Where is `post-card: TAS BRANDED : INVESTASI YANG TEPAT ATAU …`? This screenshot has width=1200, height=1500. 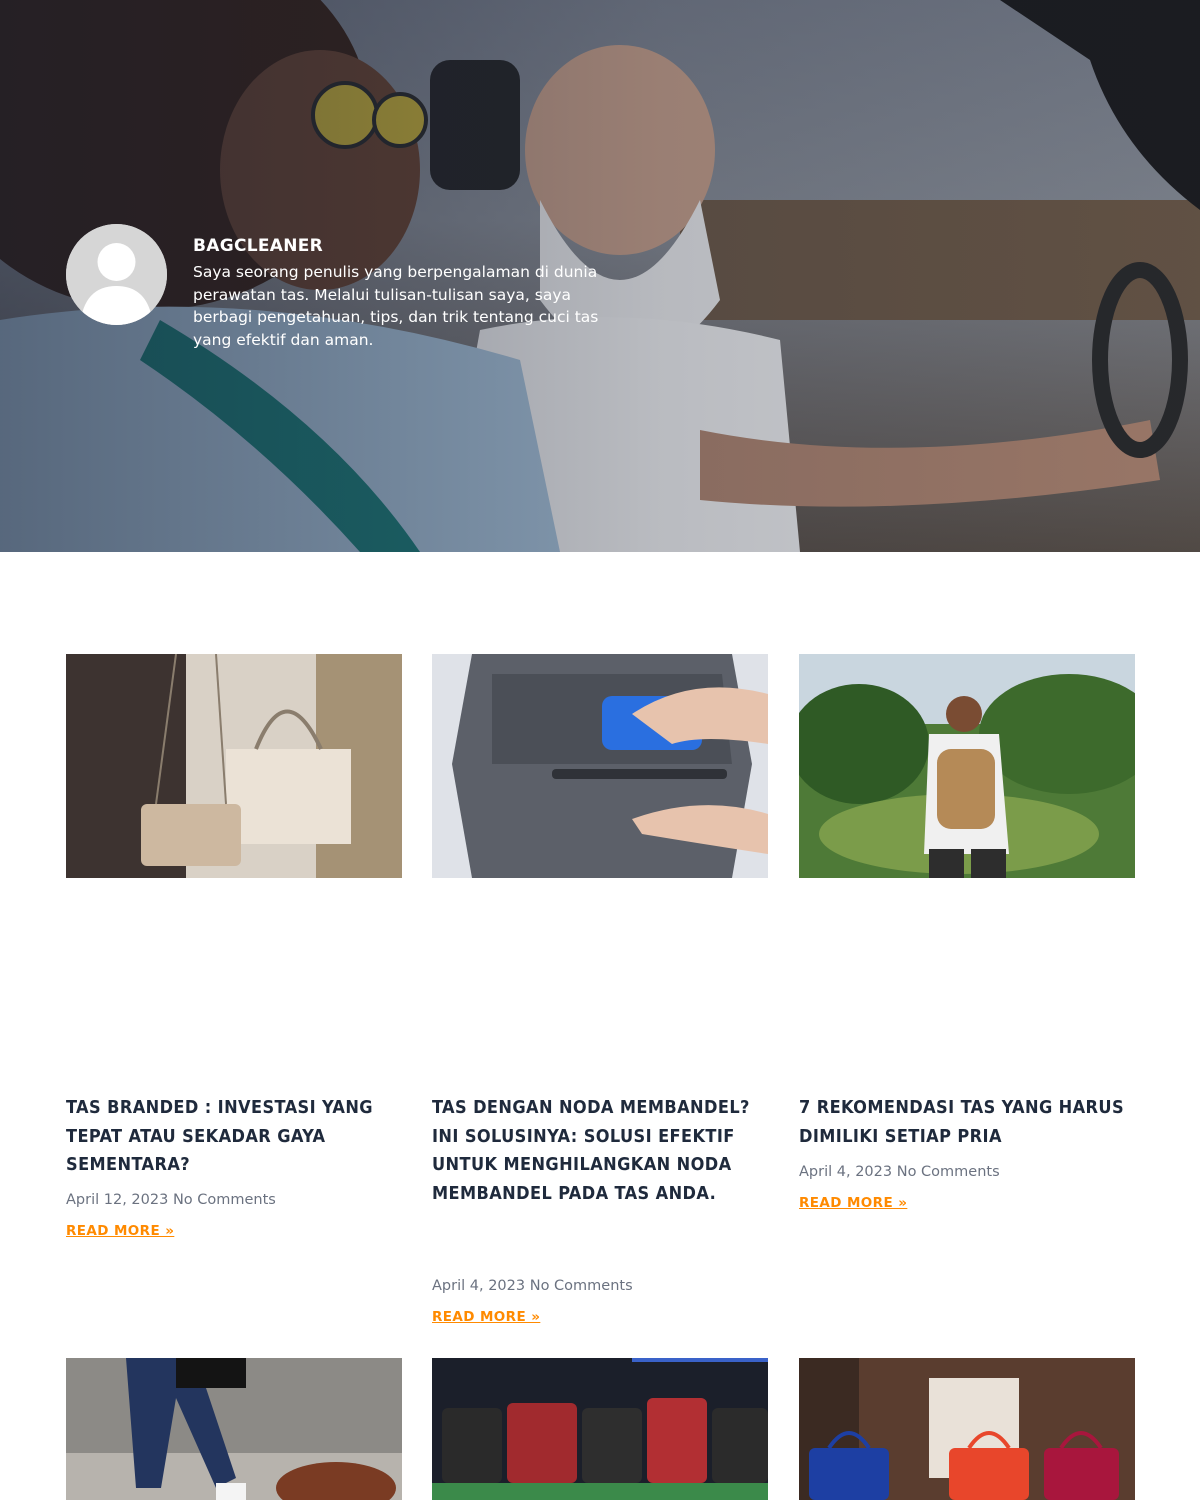 post-card: TAS BRANDED : INVESTASI YANG TEPAT ATAU … is located at coordinates (234, 994).